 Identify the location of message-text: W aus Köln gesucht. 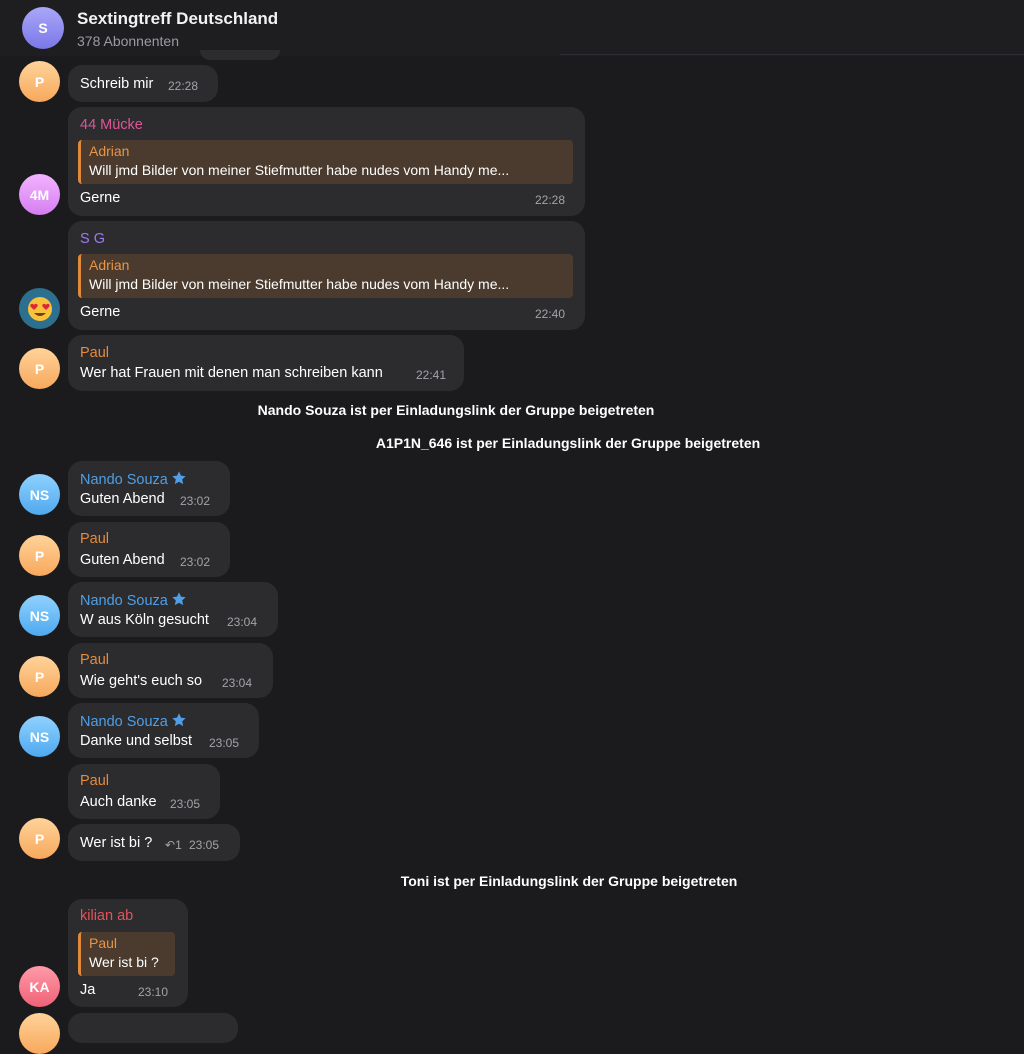
(144, 620).